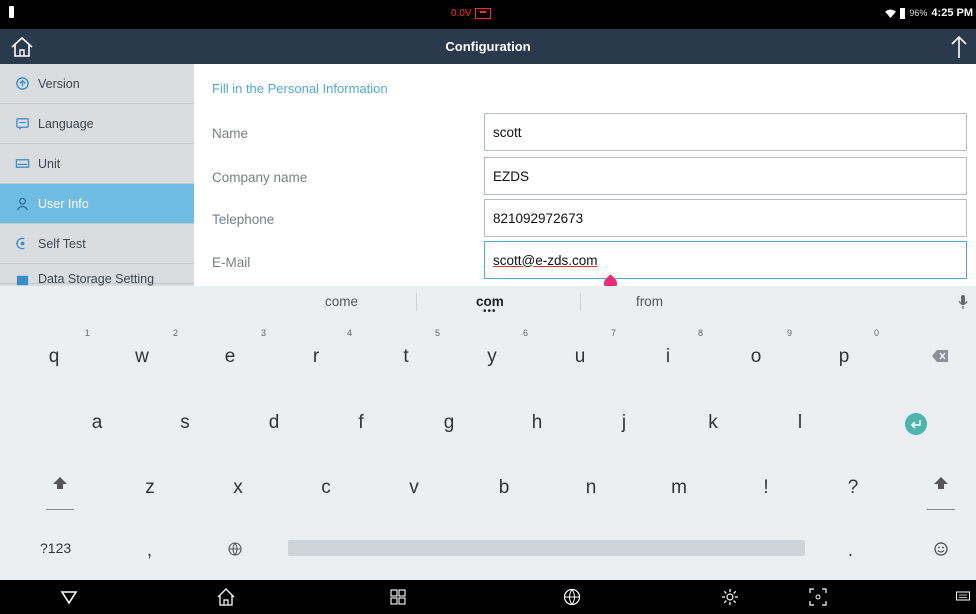  Describe the element at coordinates (97, 164) in the screenshot. I see `sidebar-item-unit: Unit` at that location.